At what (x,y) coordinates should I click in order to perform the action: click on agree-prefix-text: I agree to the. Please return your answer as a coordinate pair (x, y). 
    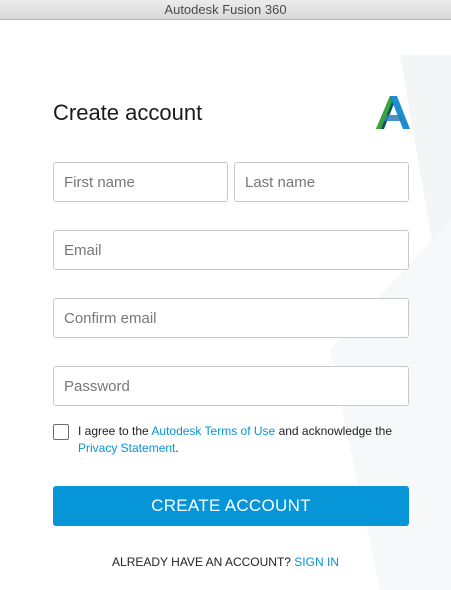
    Looking at the image, I should click on (115, 431).